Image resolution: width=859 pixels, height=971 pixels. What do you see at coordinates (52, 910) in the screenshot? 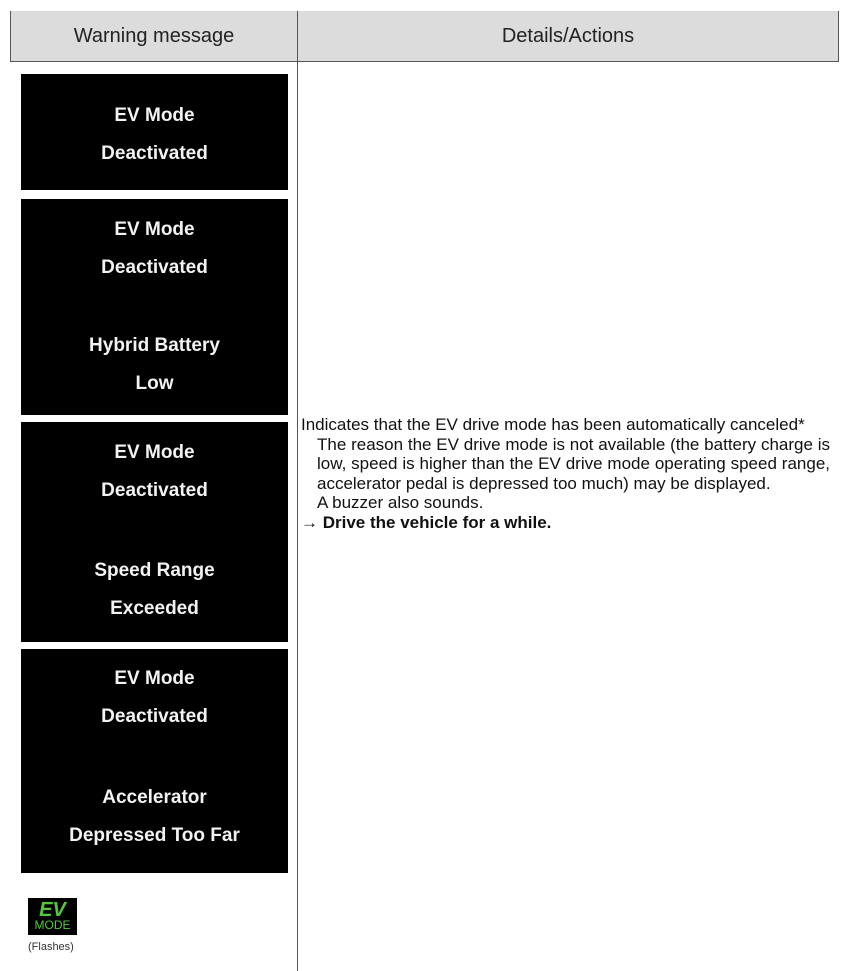
I see `ev-mode-indicator-ev-text: EV` at bounding box center [52, 910].